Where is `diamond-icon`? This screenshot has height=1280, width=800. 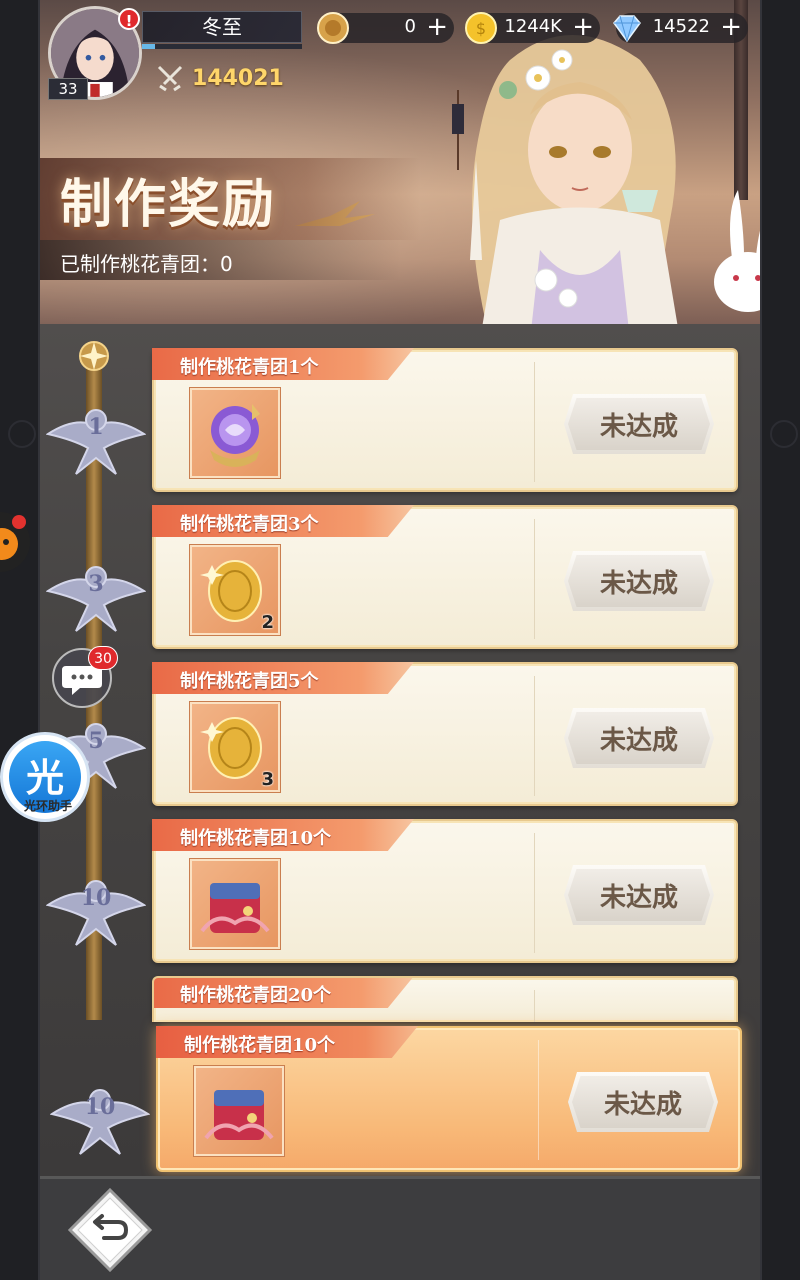
diamond-icon is located at coordinates (627, 29).